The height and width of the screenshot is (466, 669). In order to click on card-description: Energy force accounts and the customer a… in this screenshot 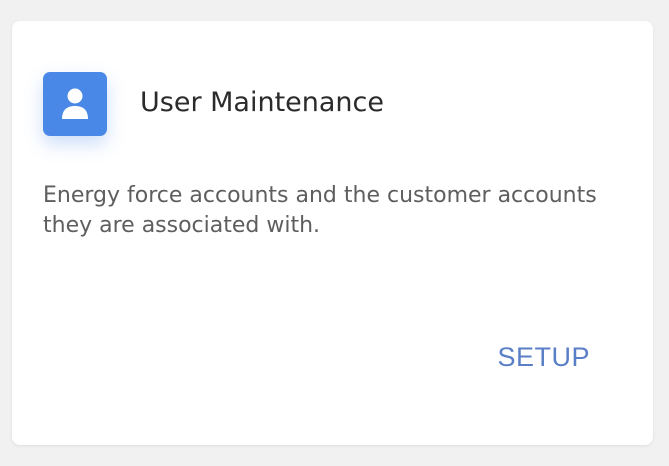, I will do `click(320, 210)`.